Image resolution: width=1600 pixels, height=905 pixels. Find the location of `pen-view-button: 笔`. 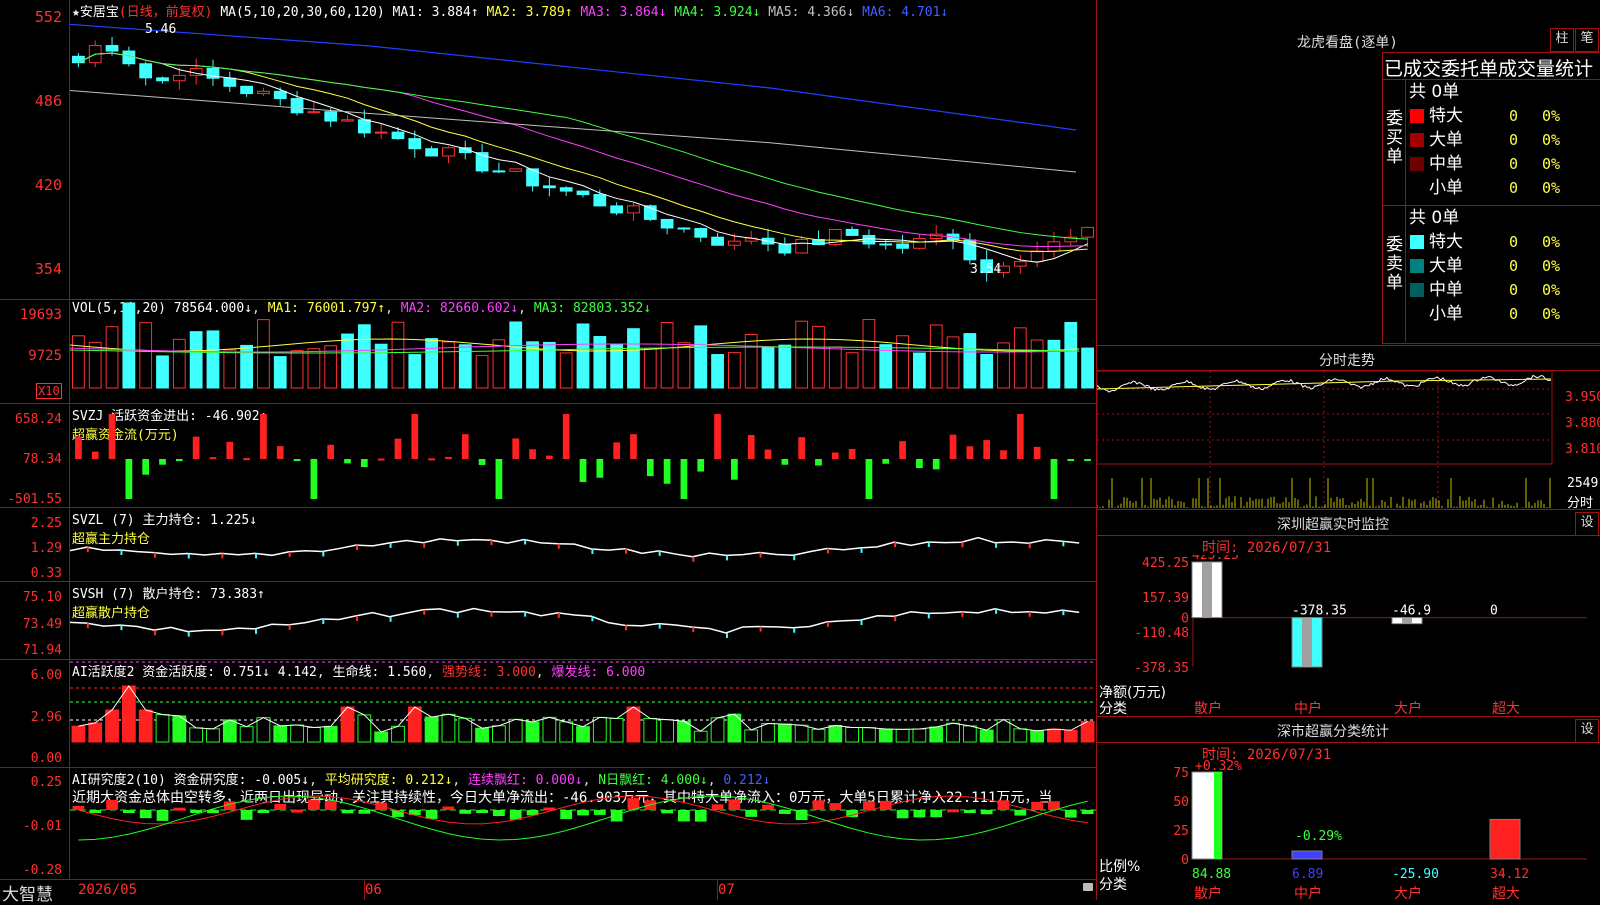

pen-view-button: 笔 is located at coordinates (1587, 40).